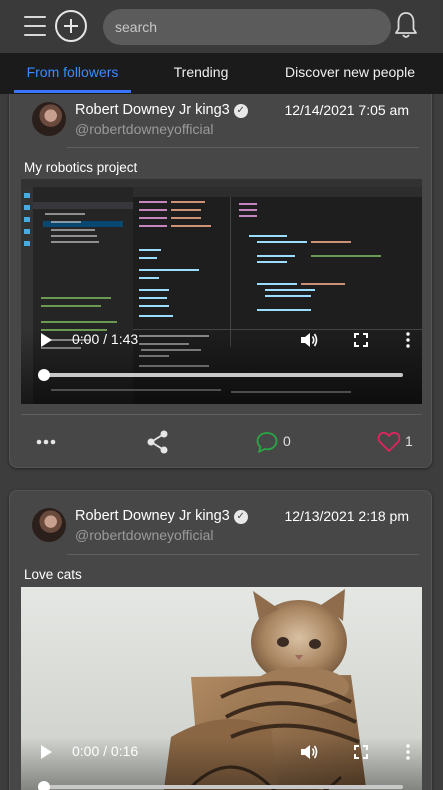  What do you see at coordinates (409, 441) in the screenshot?
I see `like-count: 1` at bounding box center [409, 441].